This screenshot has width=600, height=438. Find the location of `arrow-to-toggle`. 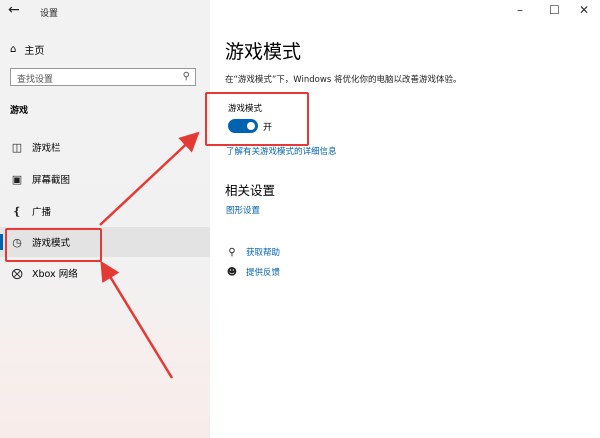

arrow-to-toggle is located at coordinates (149, 178).